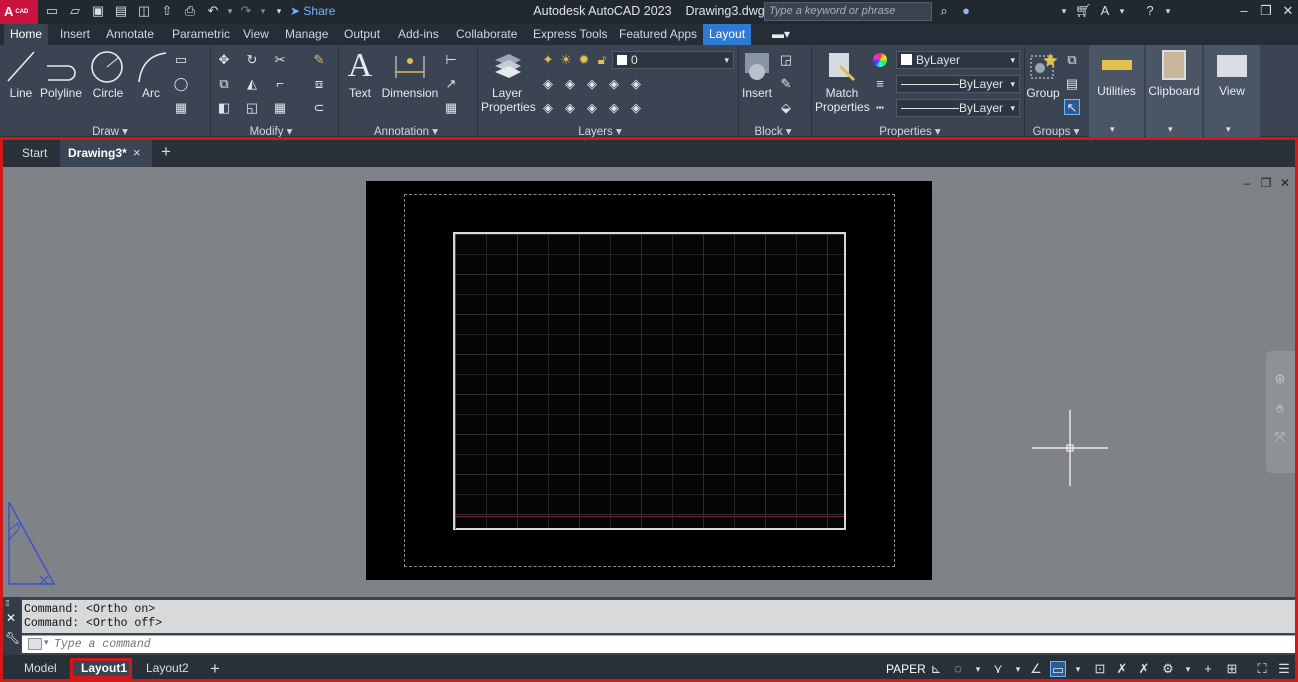  Describe the element at coordinates (166, 152) in the screenshot. I see `new-tab-button: +` at that location.